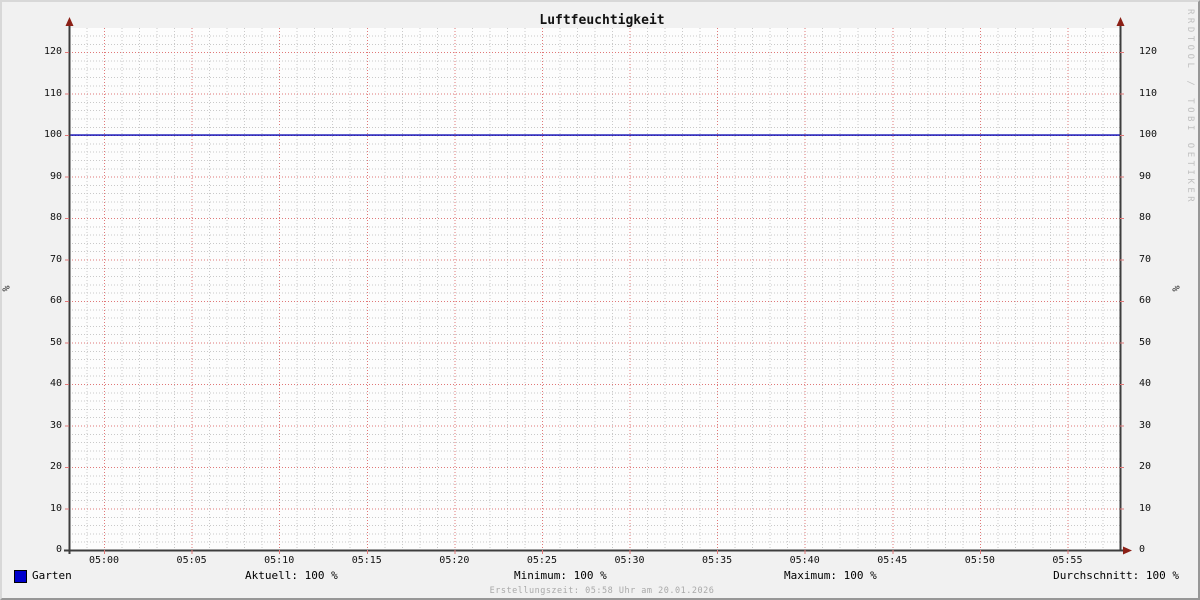 This screenshot has width=1200, height=600. What do you see at coordinates (1145, 259) in the screenshot?
I see `y-tick-label-right: 70` at bounding box center [1145, 259].